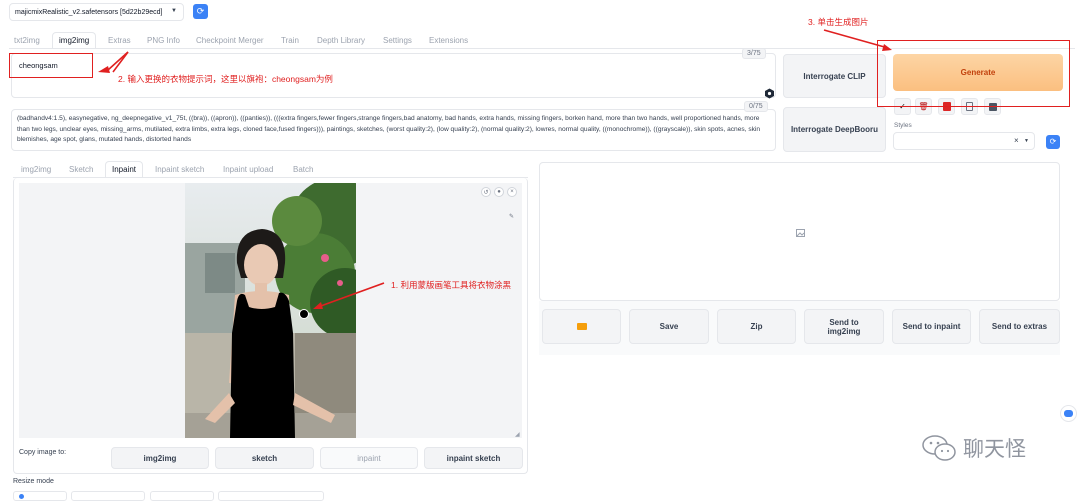  Describe the element at coordinates (451, 285) in the screenshot. I see `annotation-step-1: 1. 利用蒙版画笔工具将衣物涂黑` at that location.